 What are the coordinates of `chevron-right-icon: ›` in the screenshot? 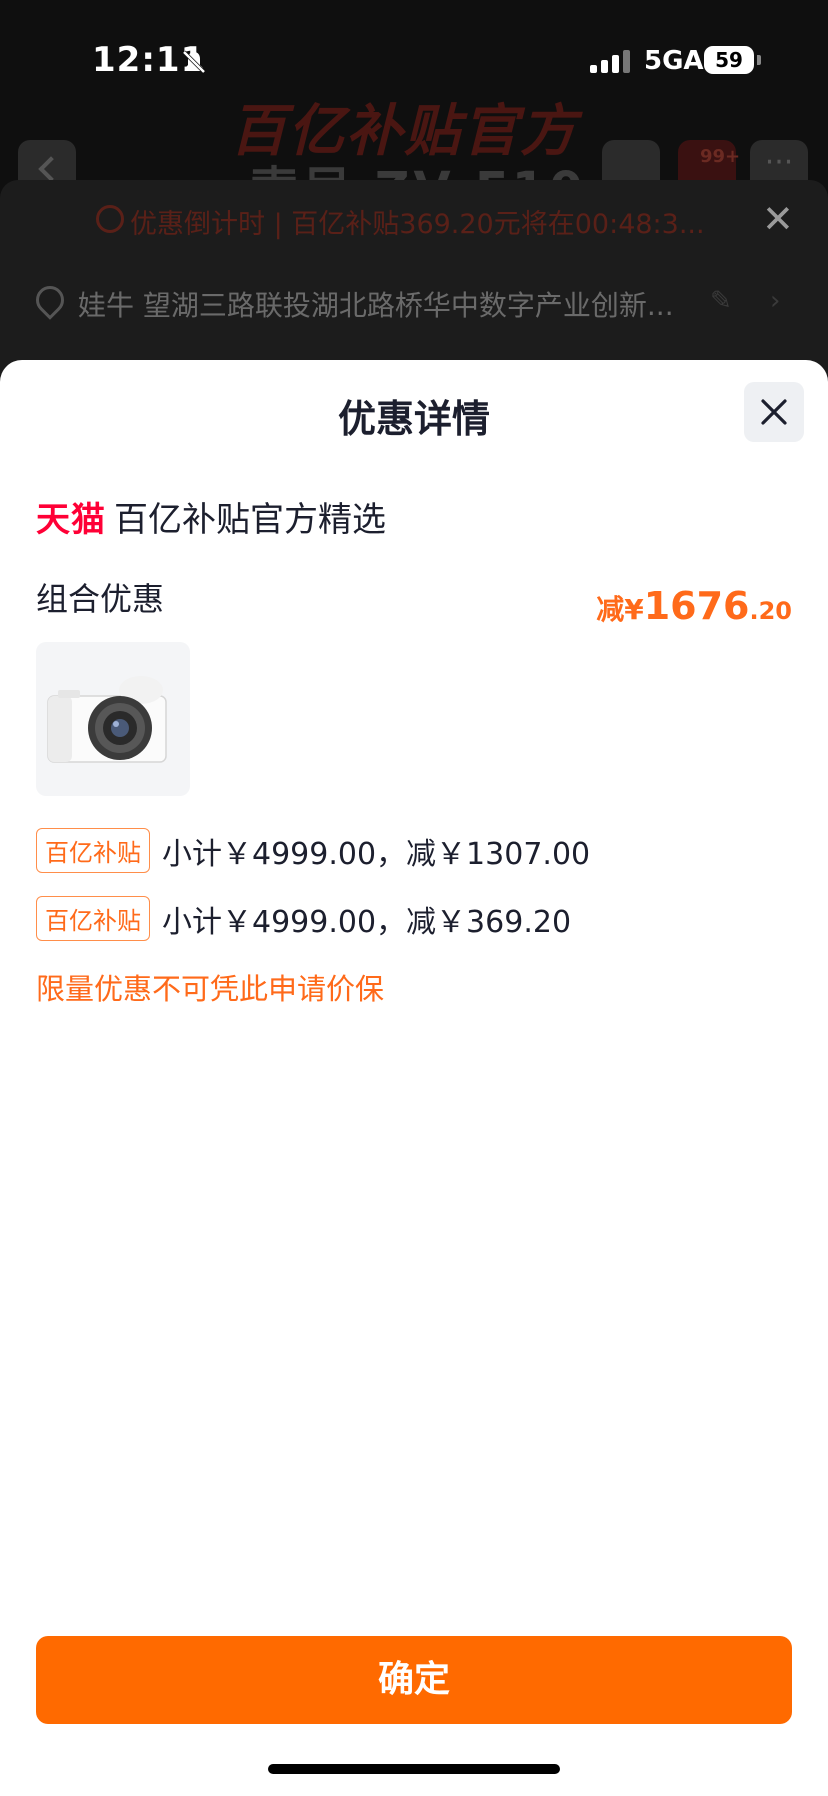 It's located at (775, 301).